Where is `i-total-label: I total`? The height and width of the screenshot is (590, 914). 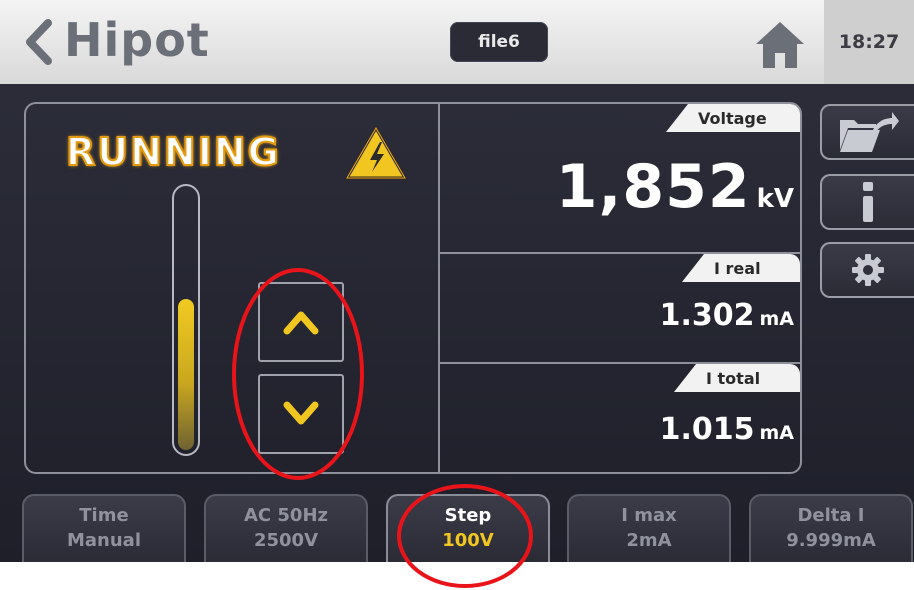 i-total-label: I total is located at coordinates (737, 378).